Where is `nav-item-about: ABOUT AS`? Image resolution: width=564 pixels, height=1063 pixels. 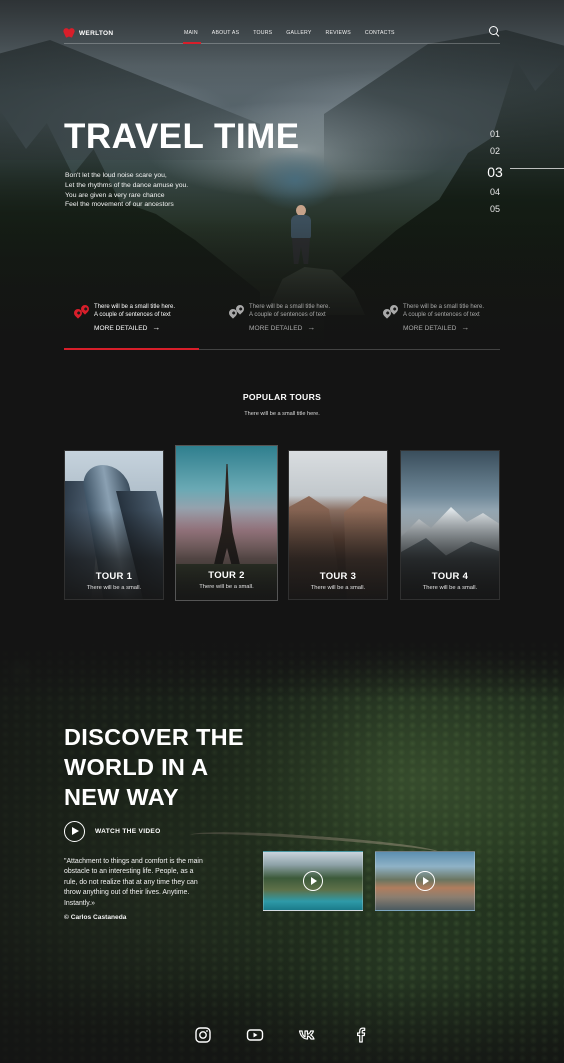
nav-item-about: ABOUT AS is located at coordinates (225, 33).